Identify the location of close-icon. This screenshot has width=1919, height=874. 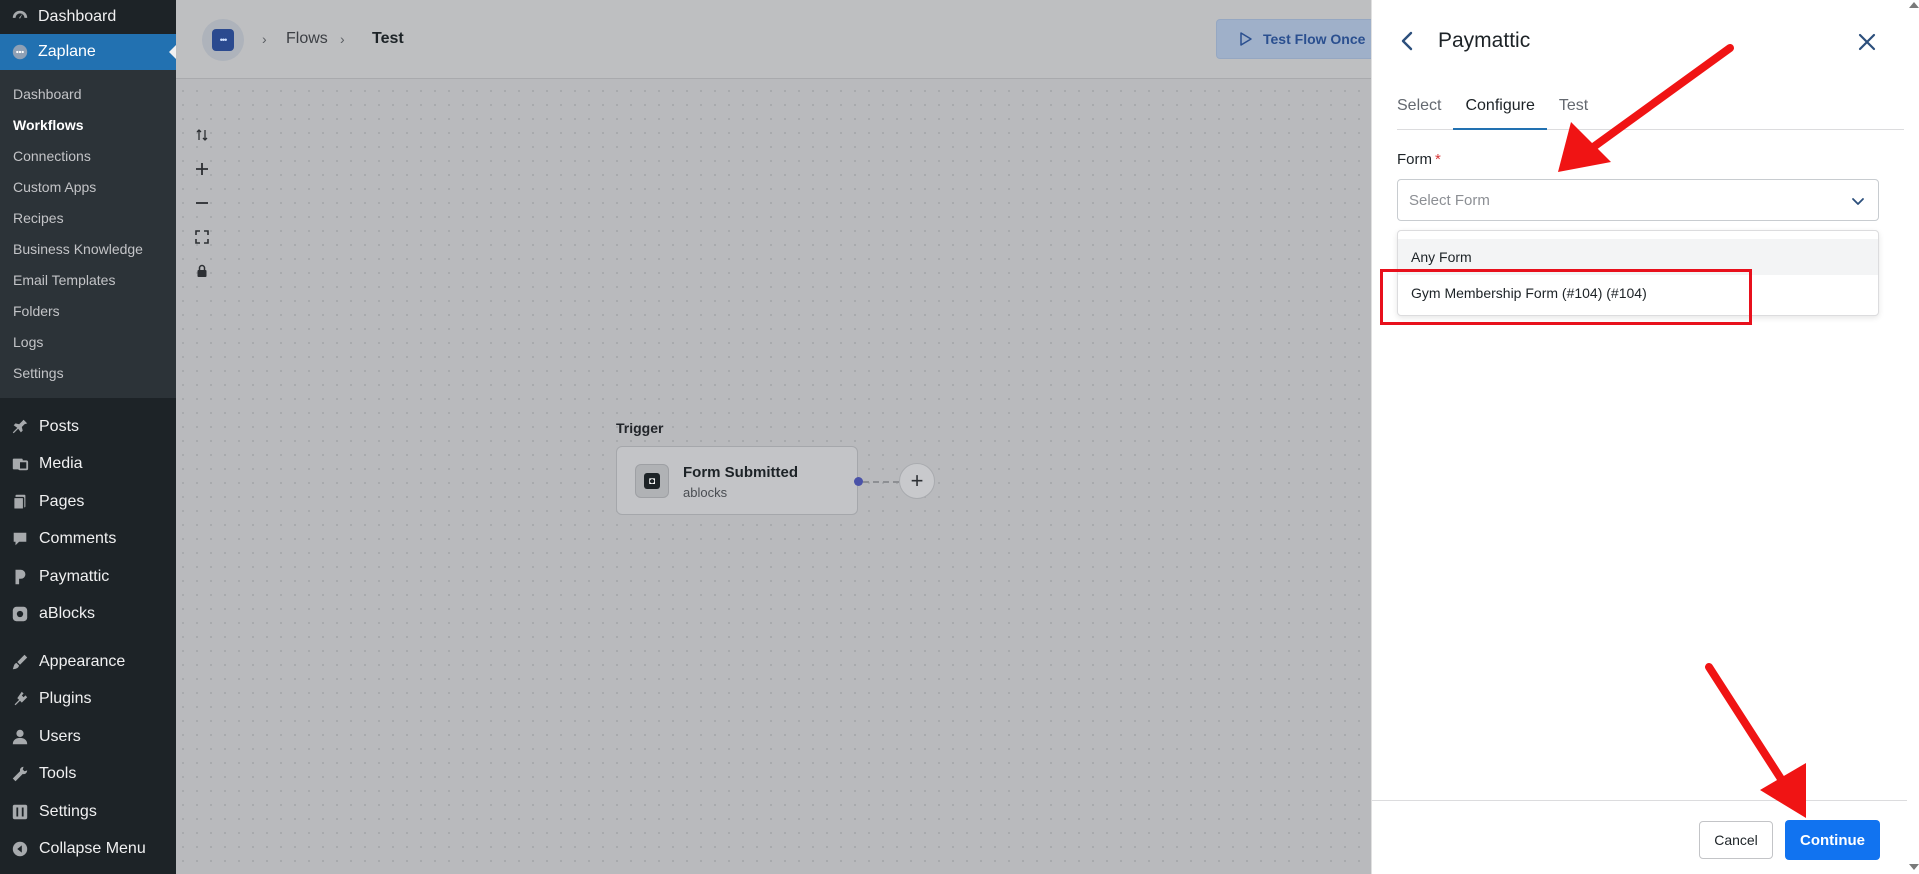
(1867, 42).